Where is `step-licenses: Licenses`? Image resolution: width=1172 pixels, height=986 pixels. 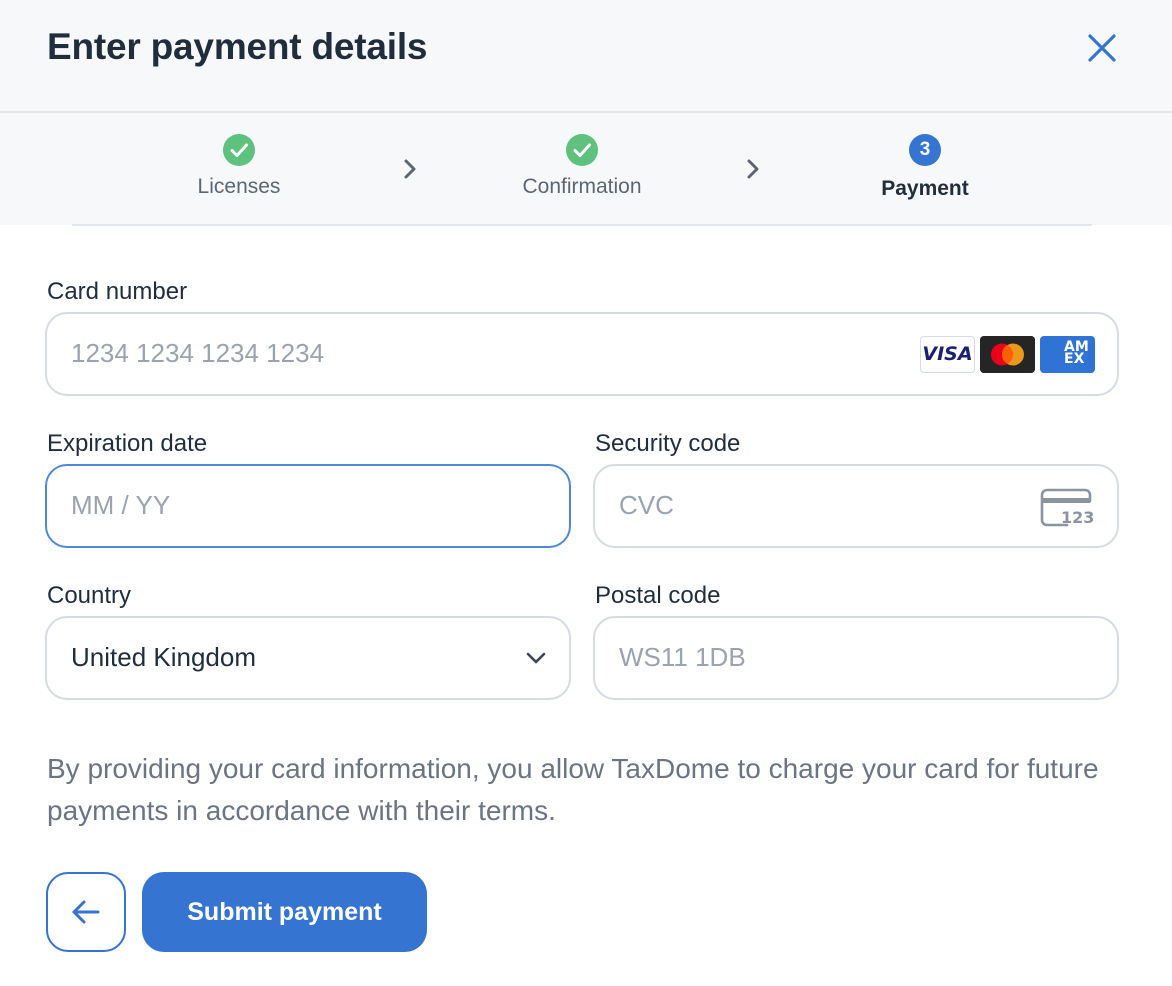 step-licenses: Licenses is located at coordinates (239, 169).